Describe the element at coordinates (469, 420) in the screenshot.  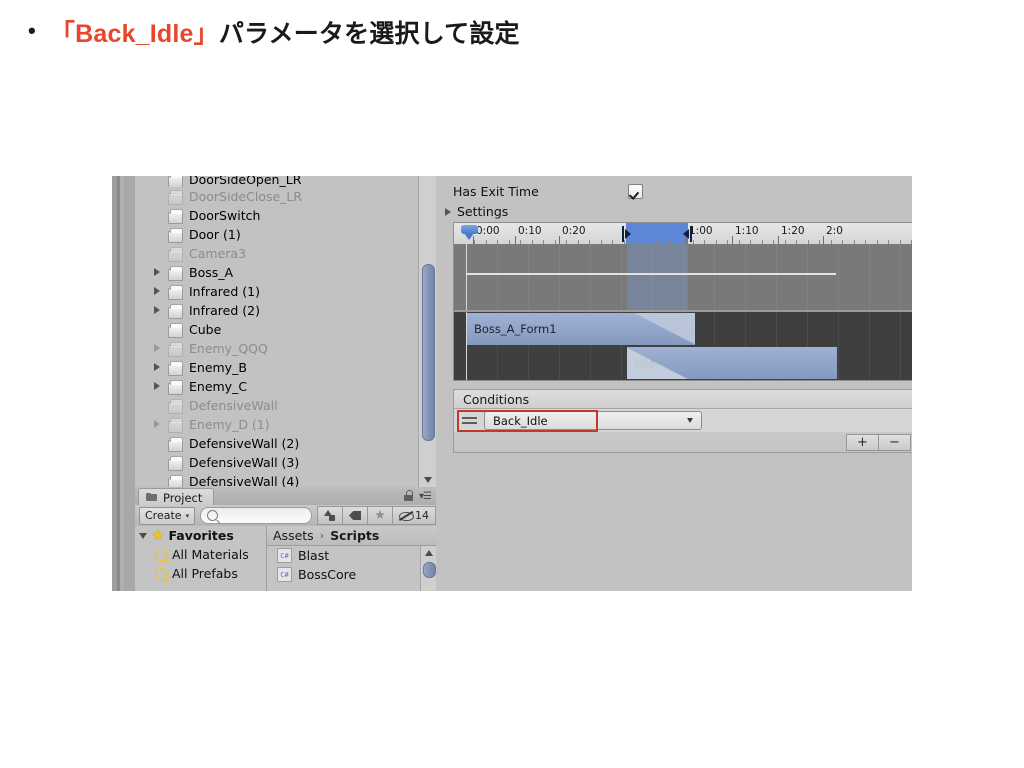
I see `drag-handle-icon` at that location.